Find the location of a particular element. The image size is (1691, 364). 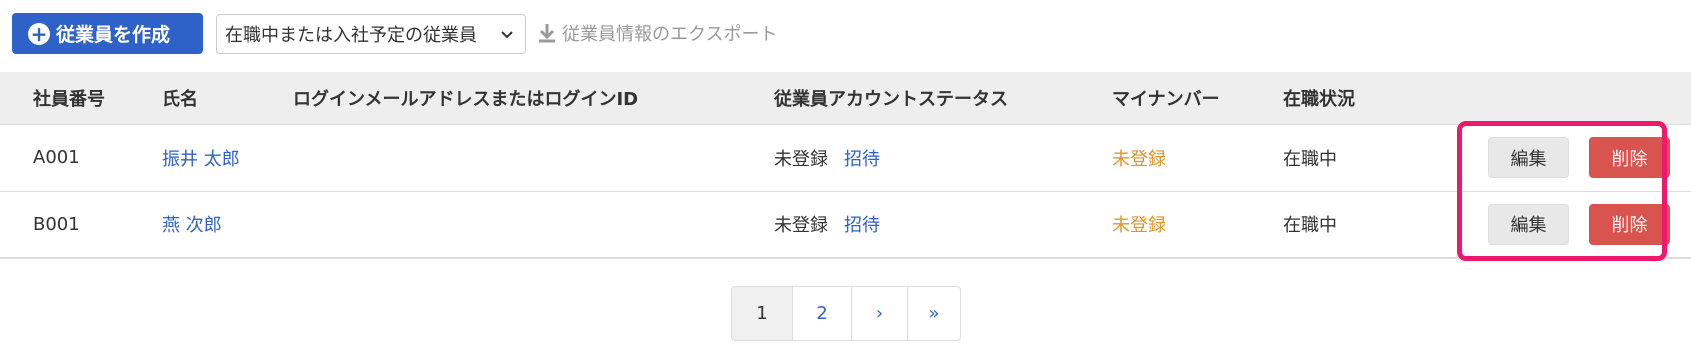

download-icon is located at coordinates (547, 33).